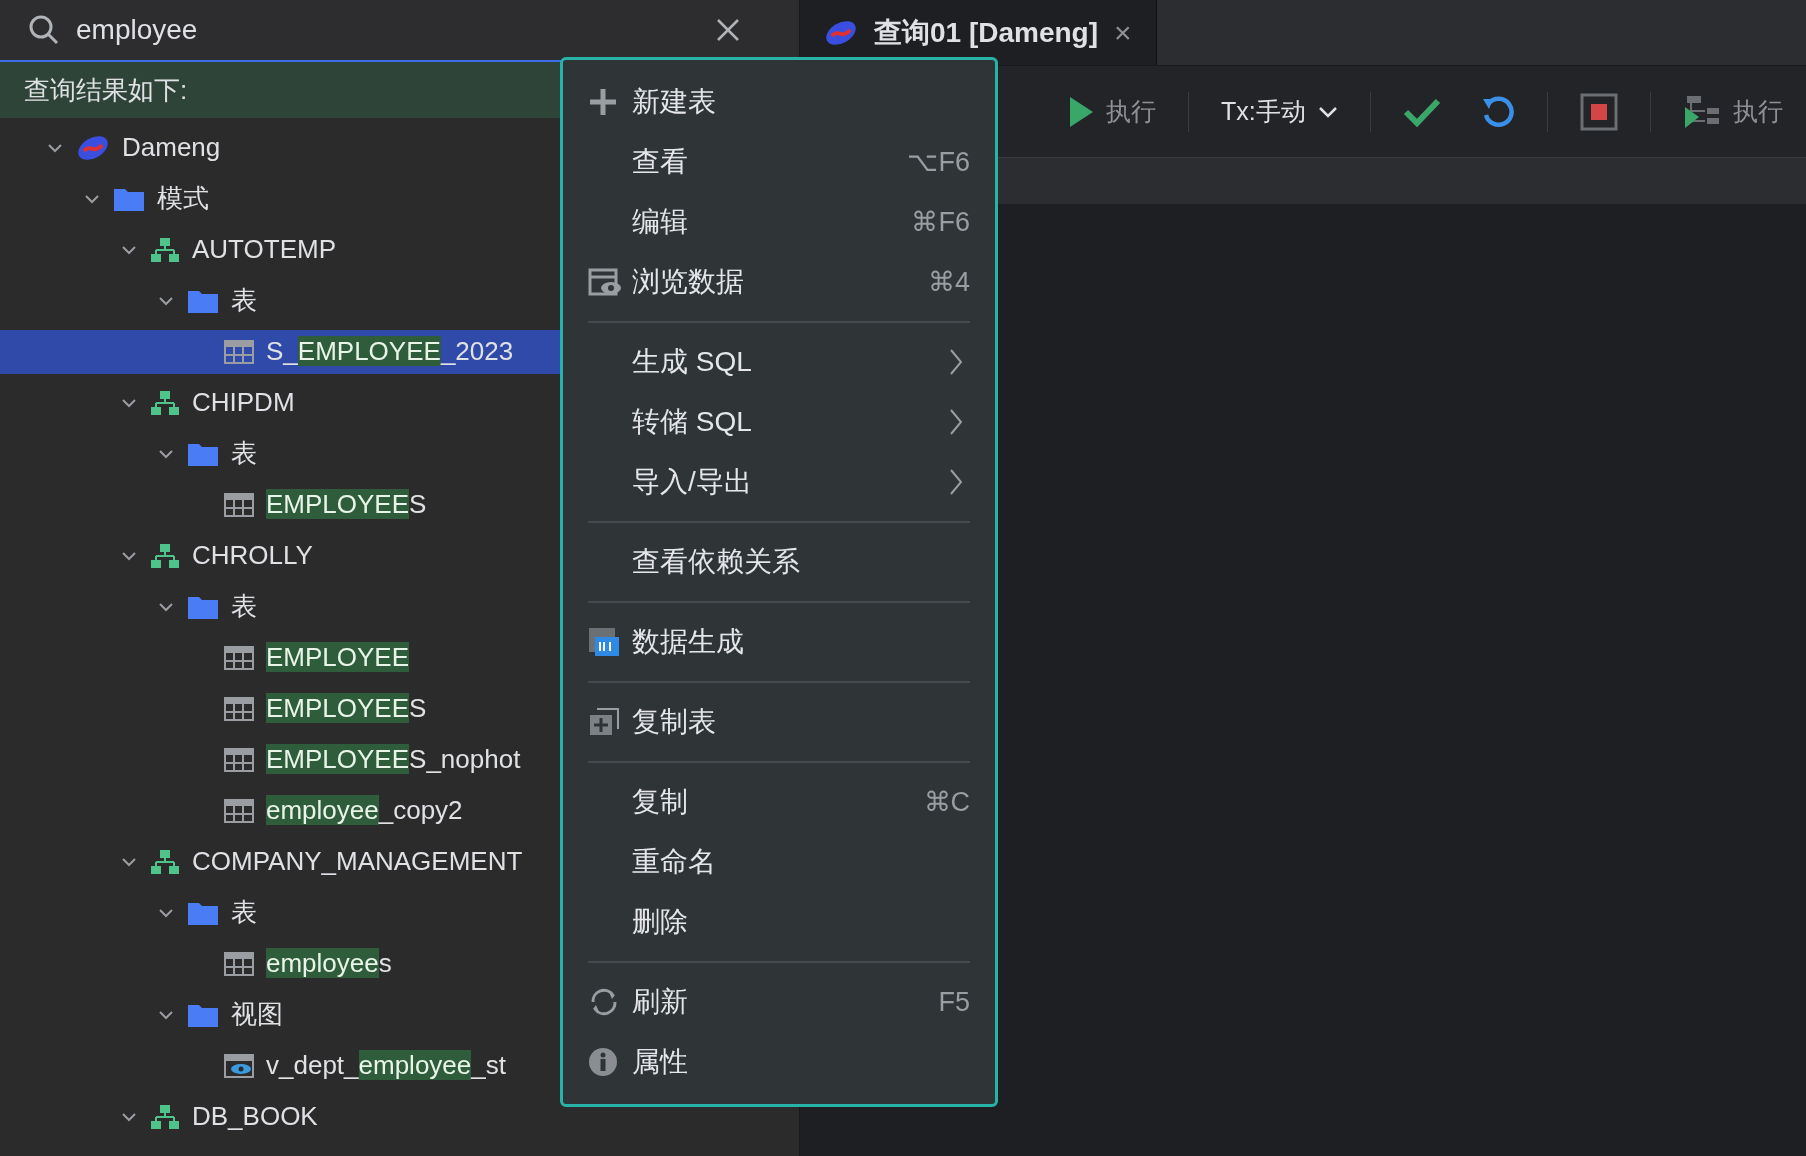 The width and height of the screenshot is (1806, 1156). I want to click on tree-item-label: Dameng, so click(171, 147).